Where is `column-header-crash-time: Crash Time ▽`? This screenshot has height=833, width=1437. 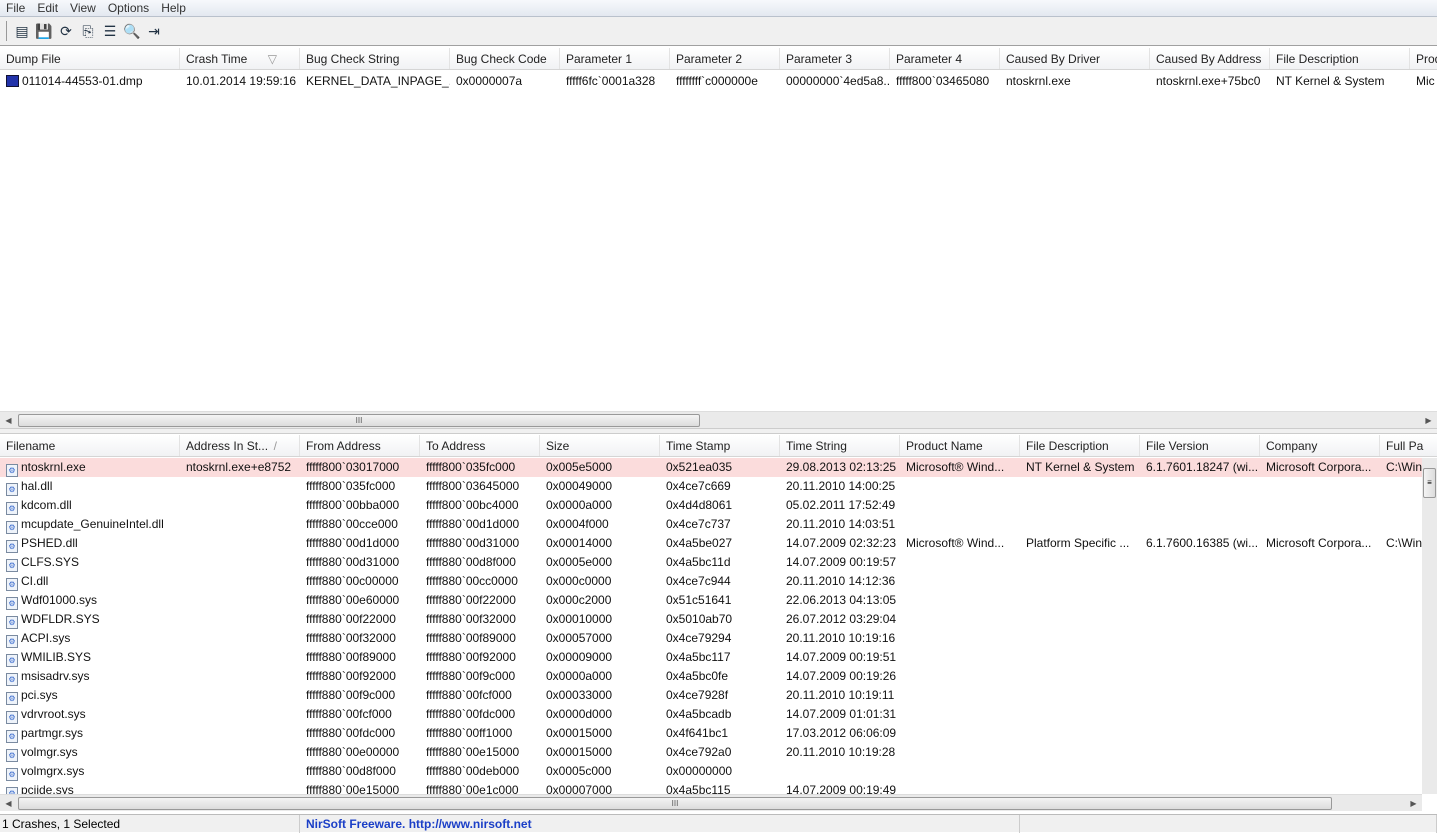
column-header-crash-time: Crash Time ▽ is located at coordinates (240, 58).